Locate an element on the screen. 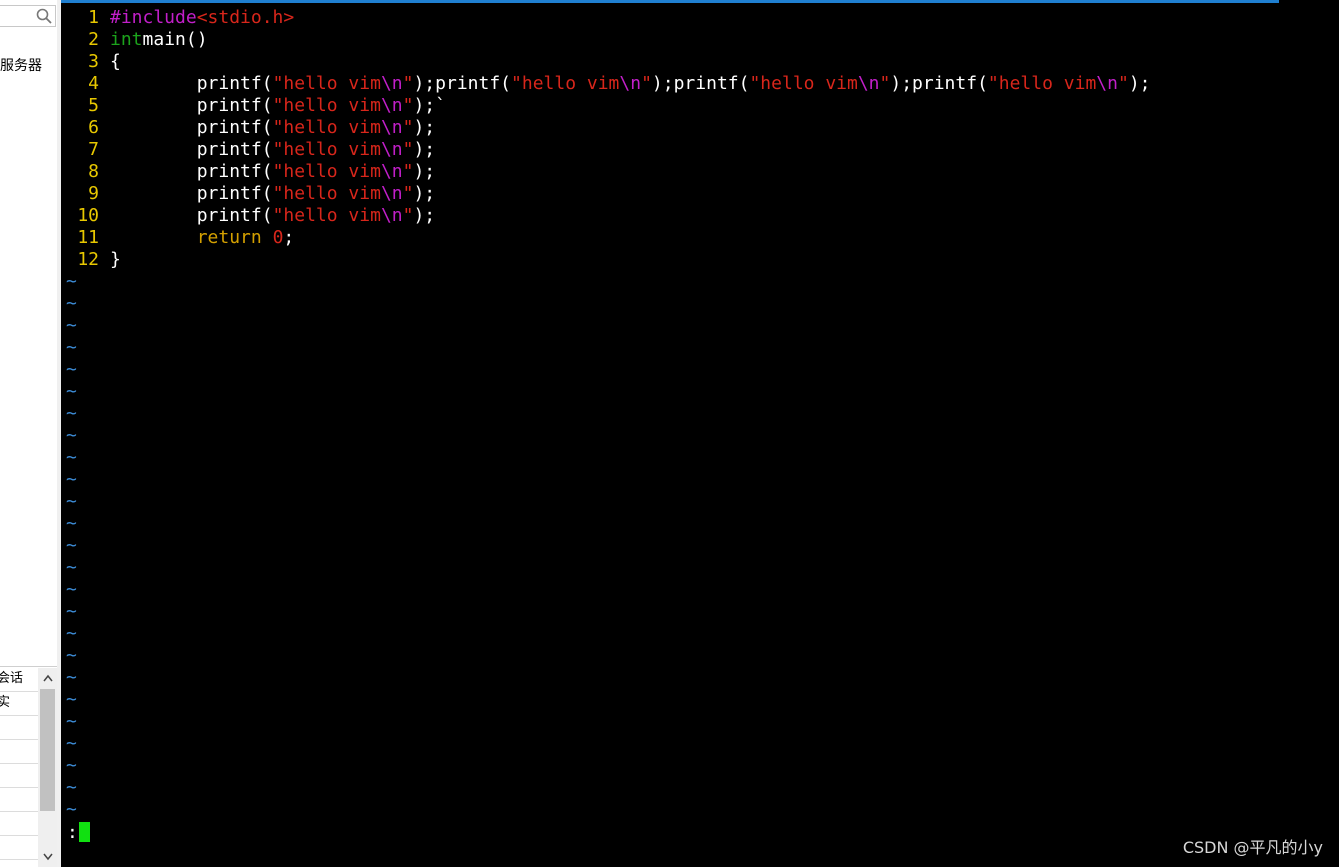 This screenshot has width=1339, height=867. search-icon is located at coordinates (44, 16).